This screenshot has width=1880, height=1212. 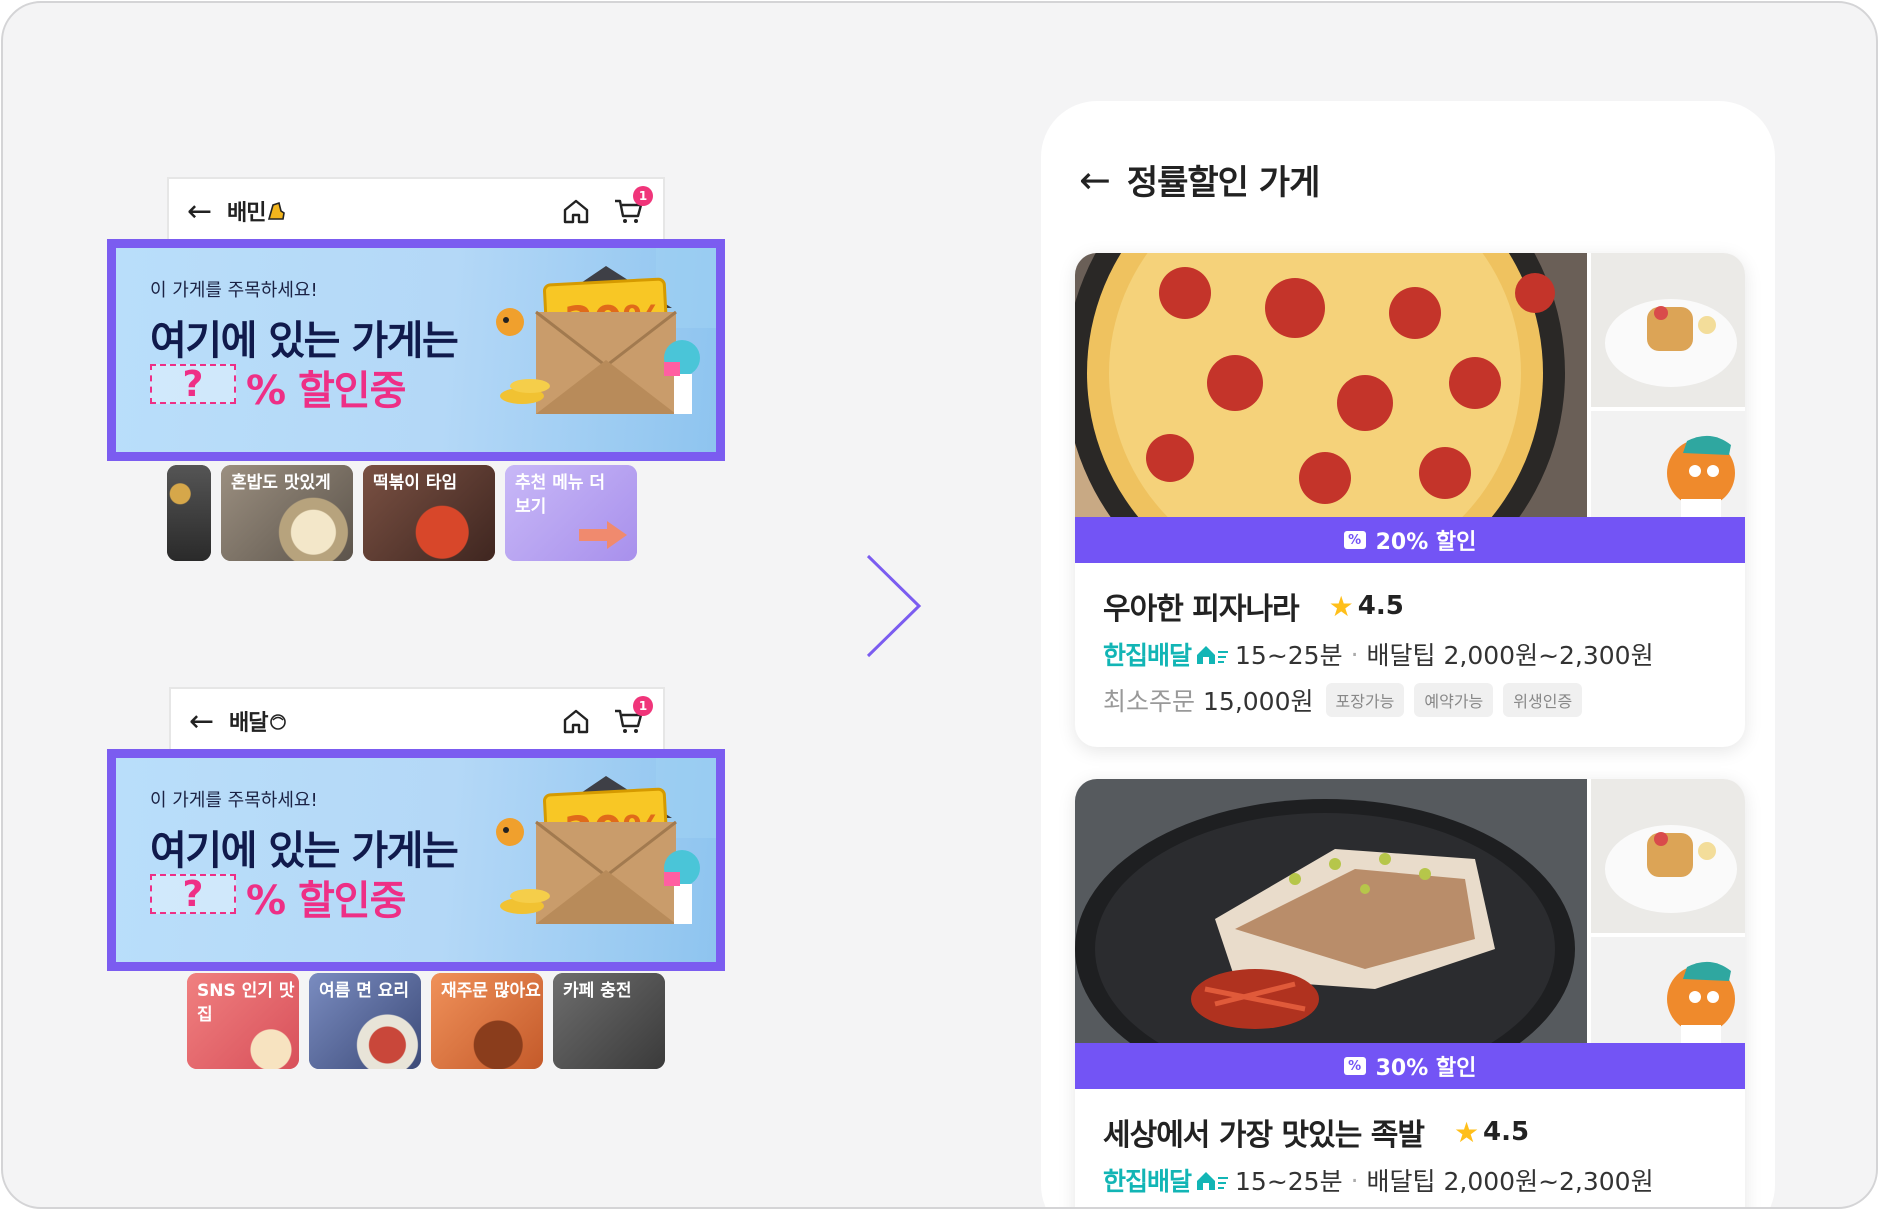 What do you see at coordinates (1258, 701) in the screenshot?
I see `min-order-value: 15,000원` at bounding box center [1258, 701].